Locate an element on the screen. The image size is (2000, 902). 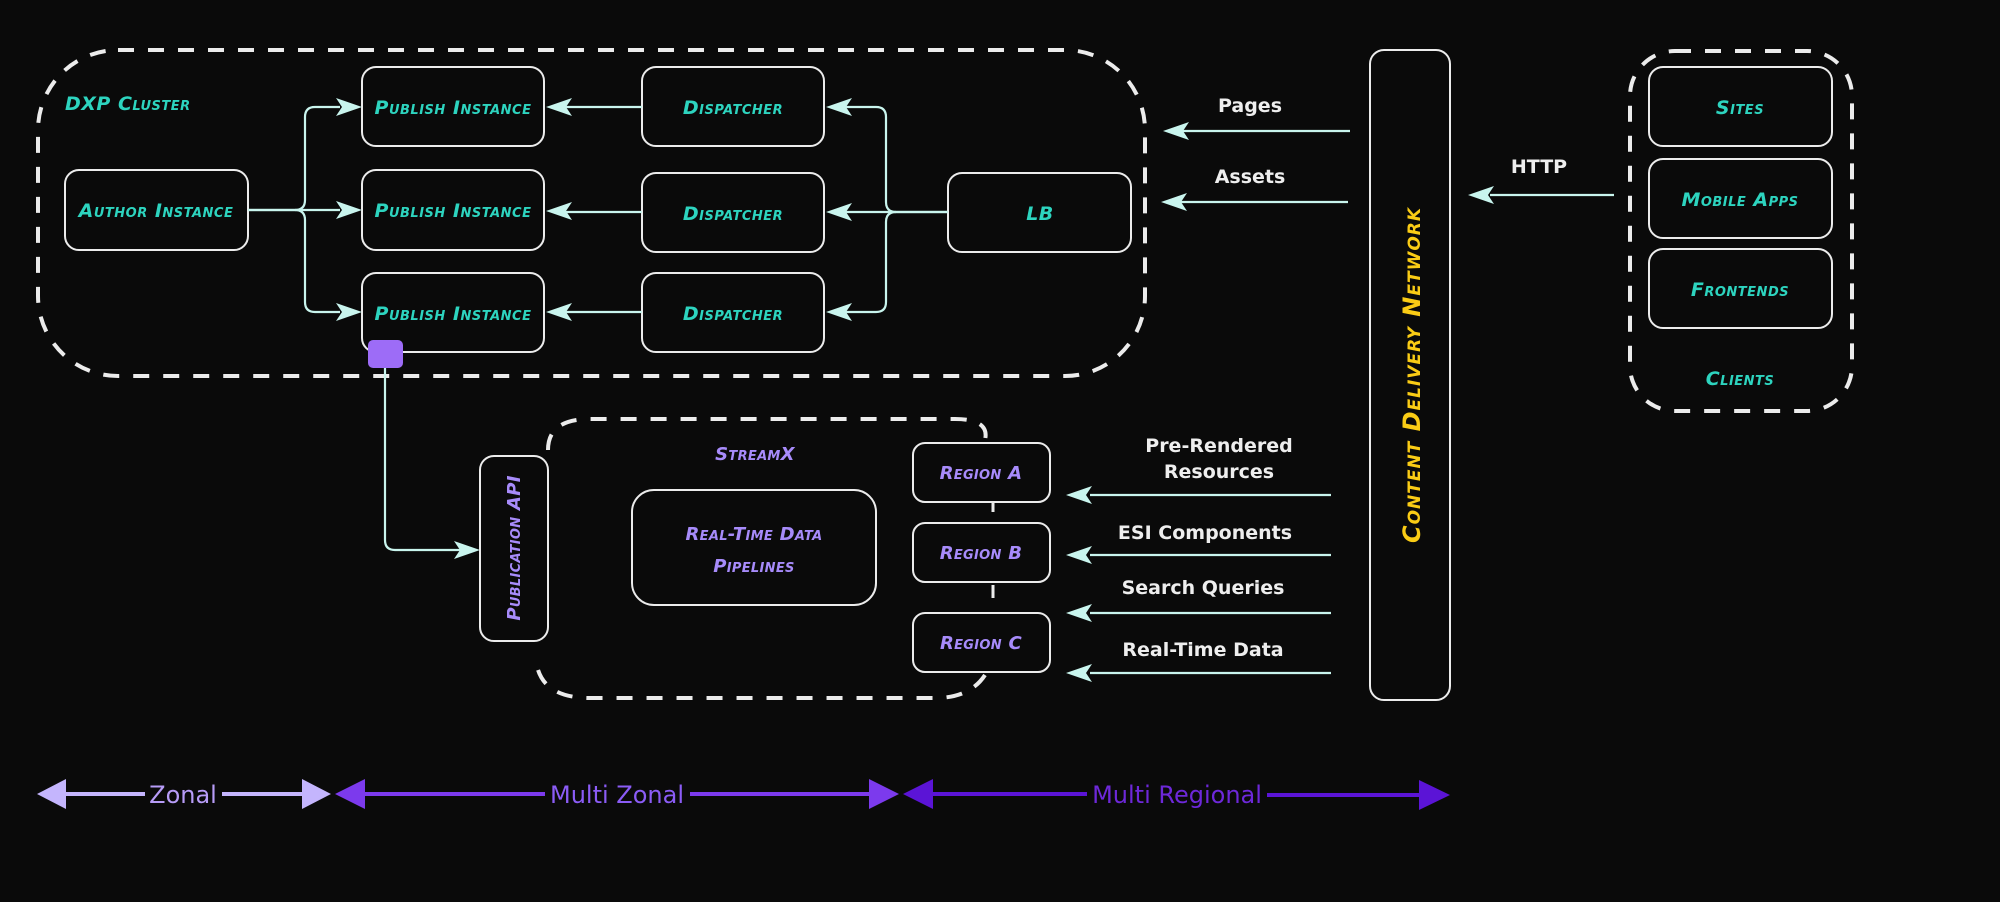
flow-label-search: Search Queries is located at coordinates (1203, 588).